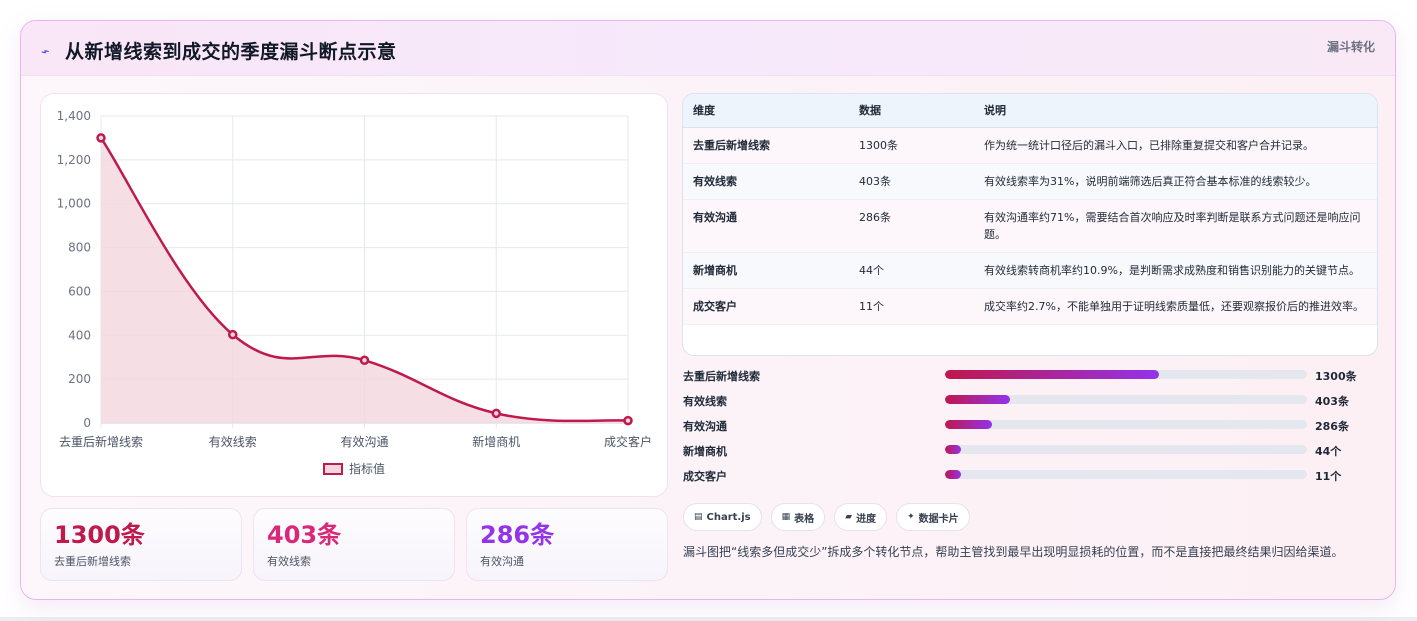 This screenshot has height=621, width=1417. I want to click on chip-label: 数据卡片, so click(938, 519).